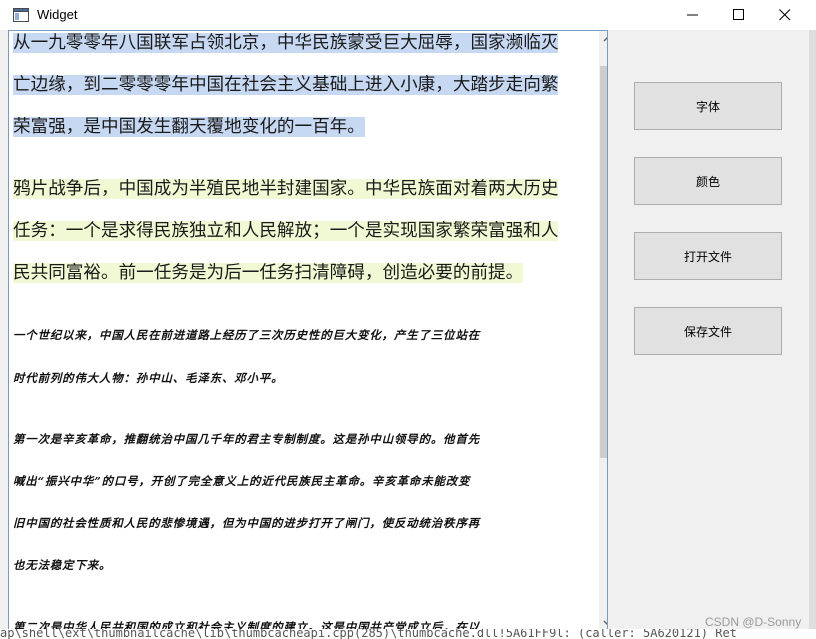 Image resolution: width=816 pixels, height=639 pixels. Describe the element at coordinates (708, 331) in the screenshot. I see `save-file-button: 保存文件` at that location.